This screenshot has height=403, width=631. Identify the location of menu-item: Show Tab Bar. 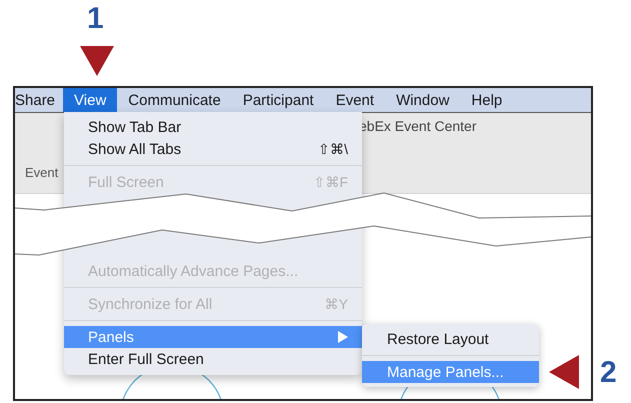
(213, 127).